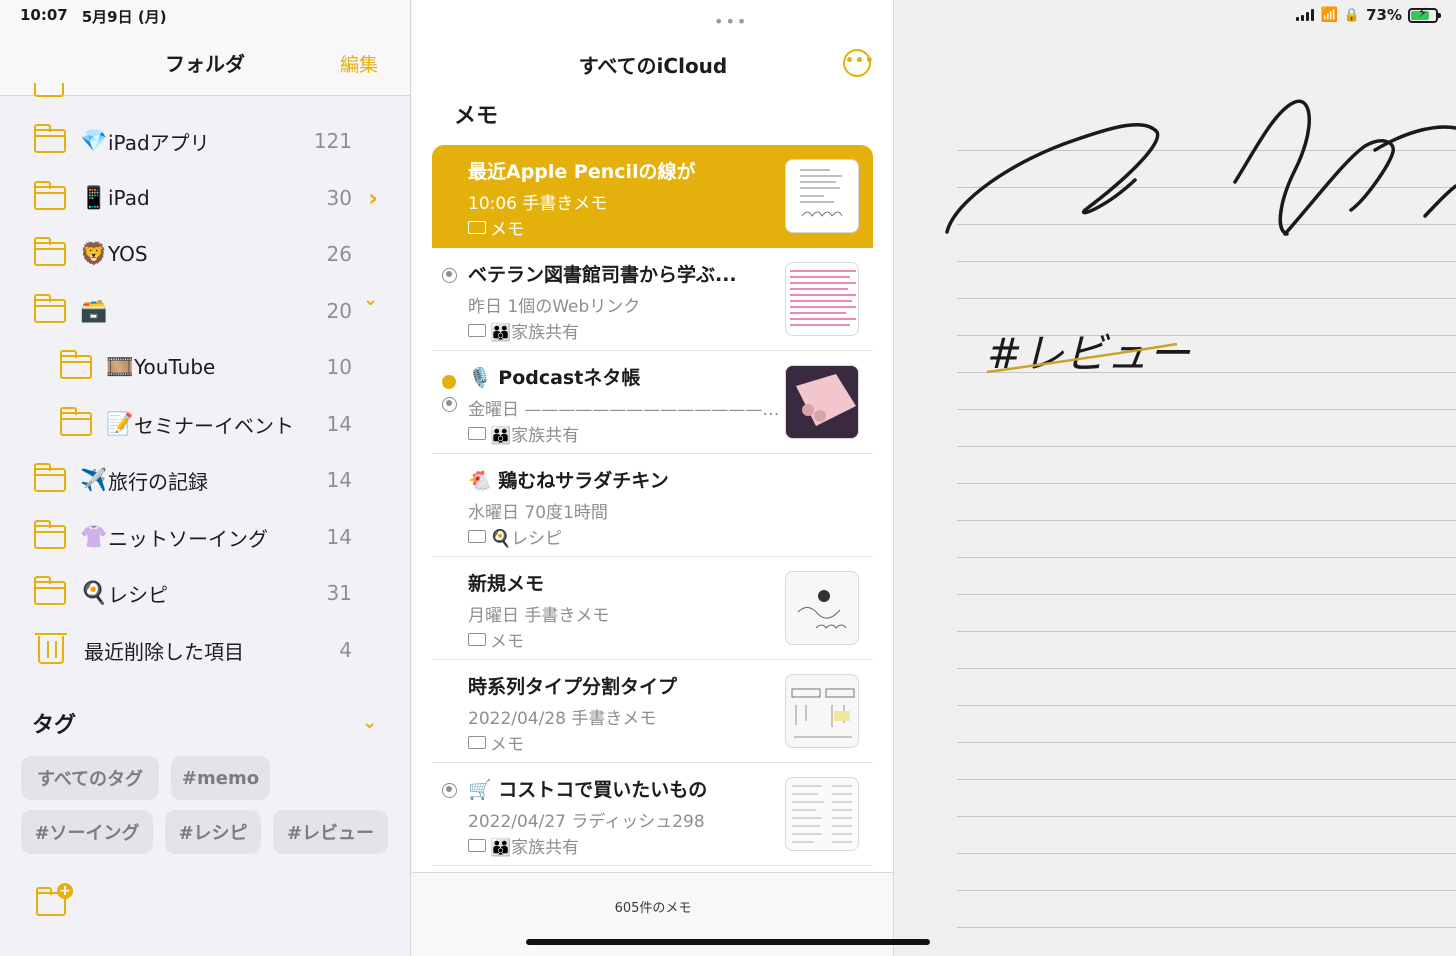 This screenshot has width=1456, height=956. I want to click on note-row: 時系列タイプ分割タイプ 2022/04/28 手書きメモ メモ, so click(652, 711).